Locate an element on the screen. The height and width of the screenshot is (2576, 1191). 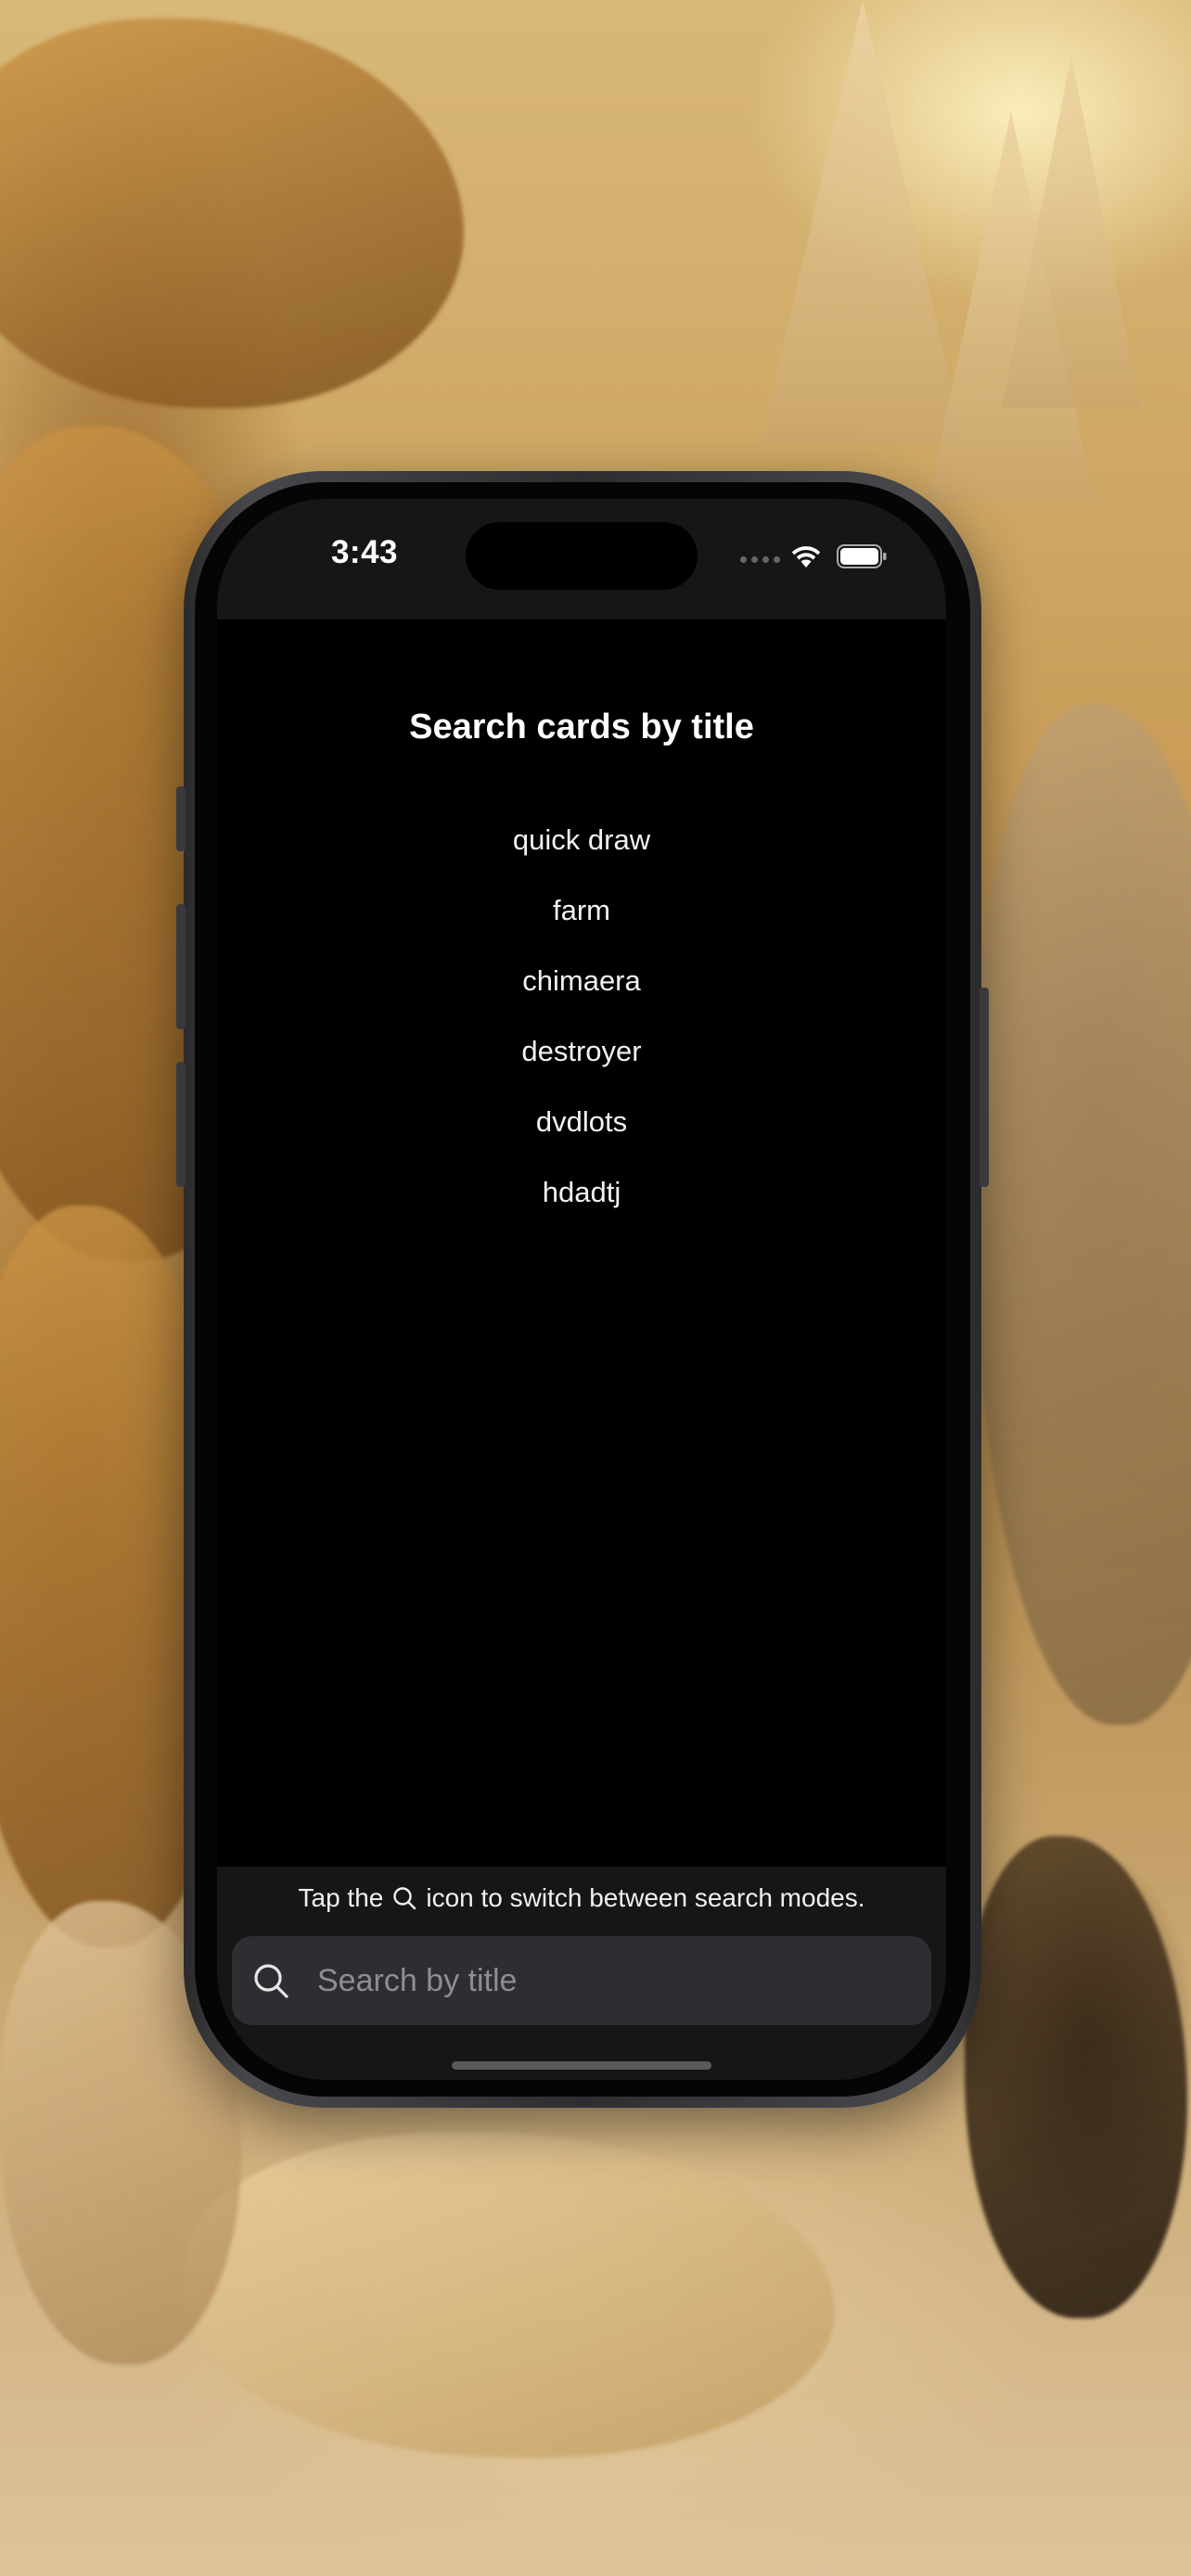
action-button is located at coordinates (181, 819).